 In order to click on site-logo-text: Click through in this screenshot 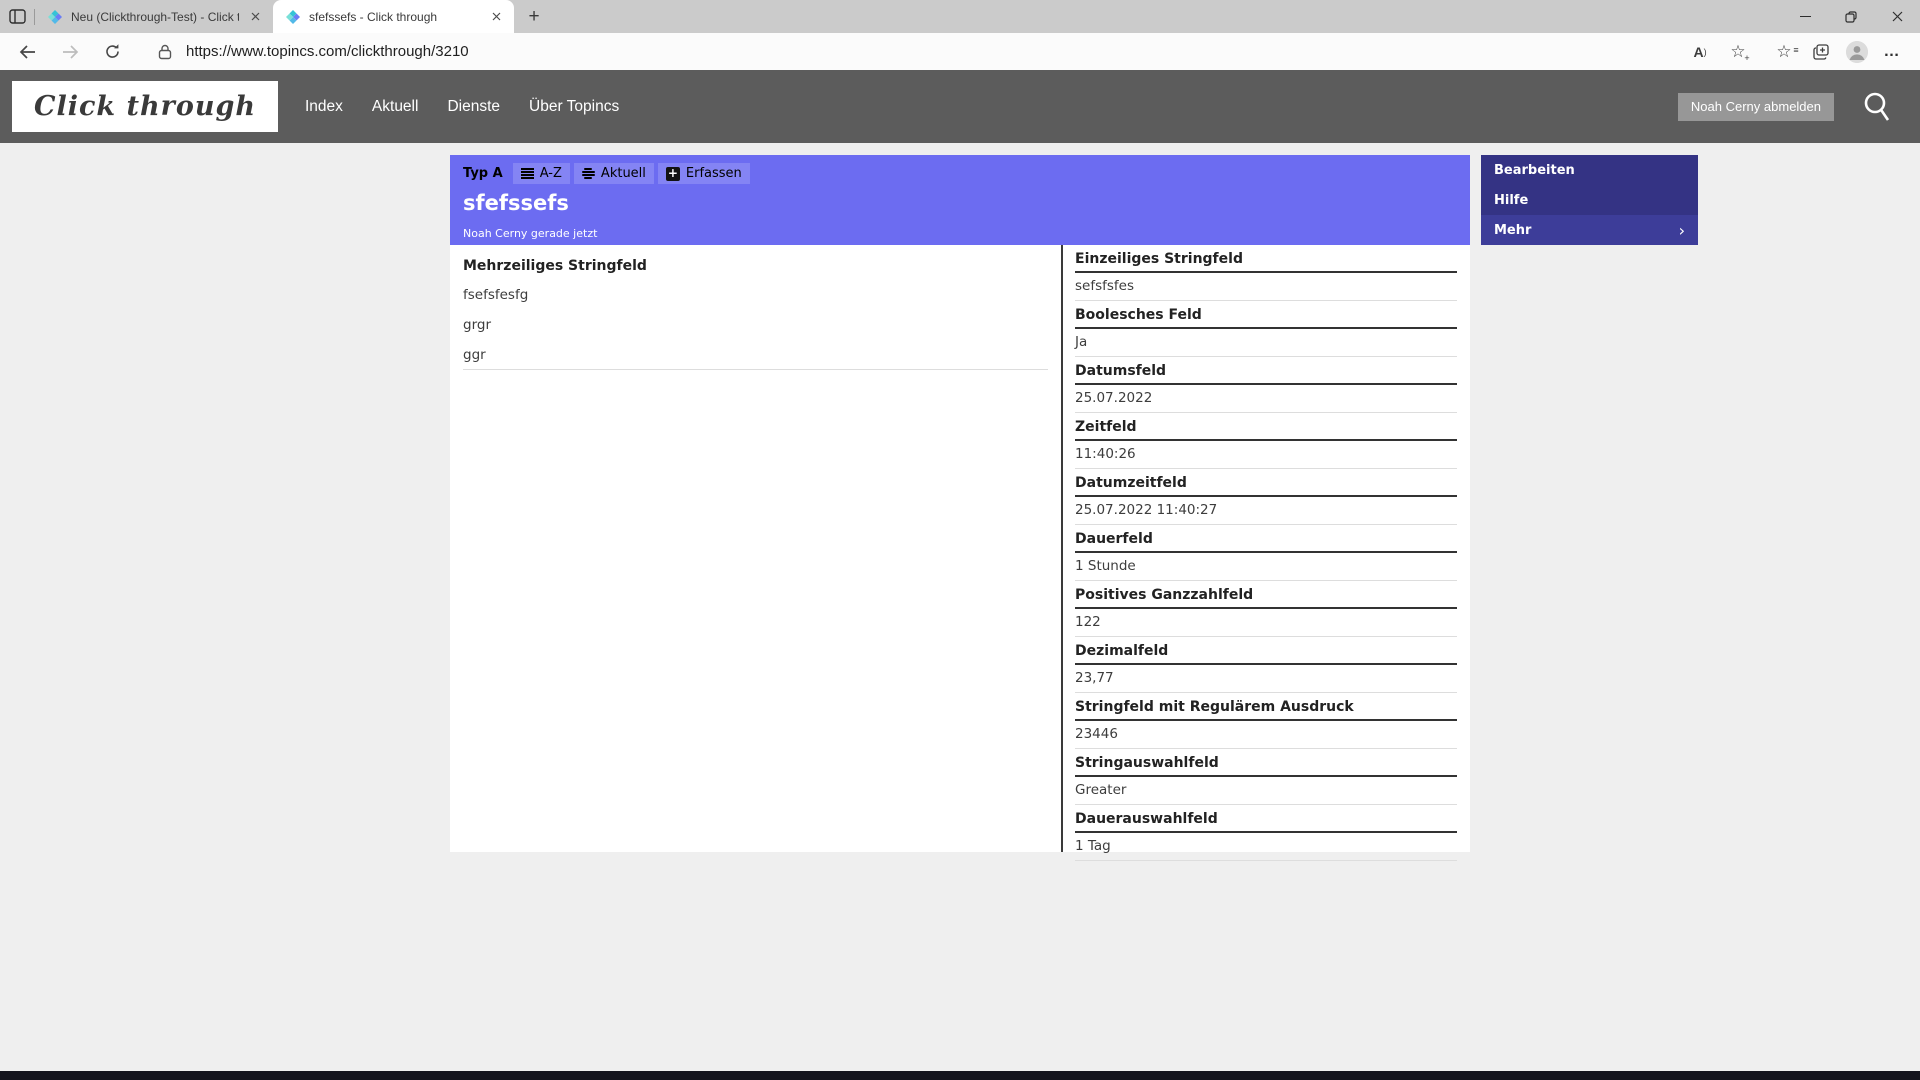, I will do `click(145, 106)`.